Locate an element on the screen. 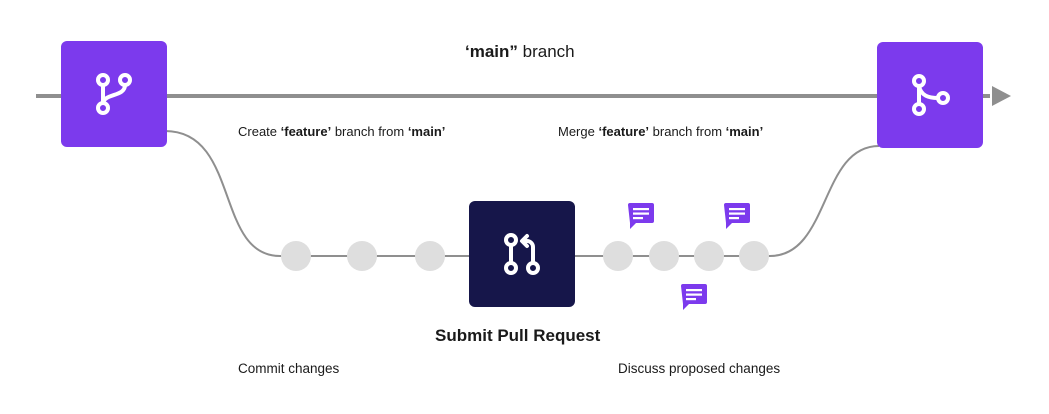 The image size is (1049, 414). merge-branch-label: Merge ‘feature’ branch from ‘main’ is located at coordinates (660, 131).